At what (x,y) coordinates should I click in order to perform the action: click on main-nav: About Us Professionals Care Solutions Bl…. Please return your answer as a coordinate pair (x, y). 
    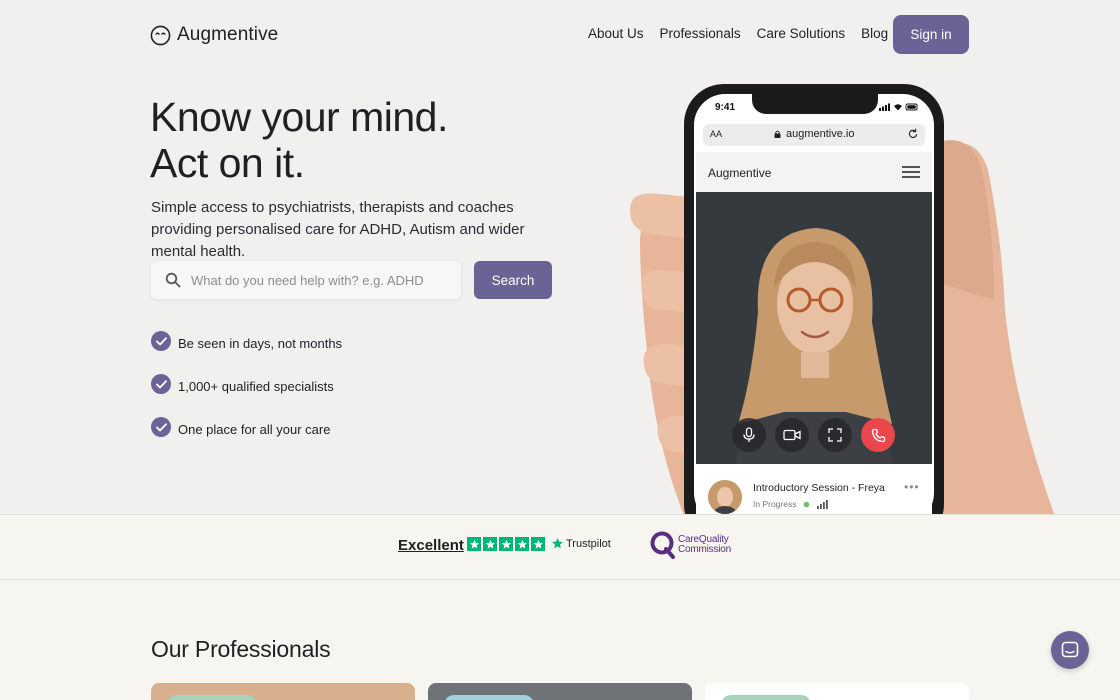
    Looking at the image, I should click on (738, 33).